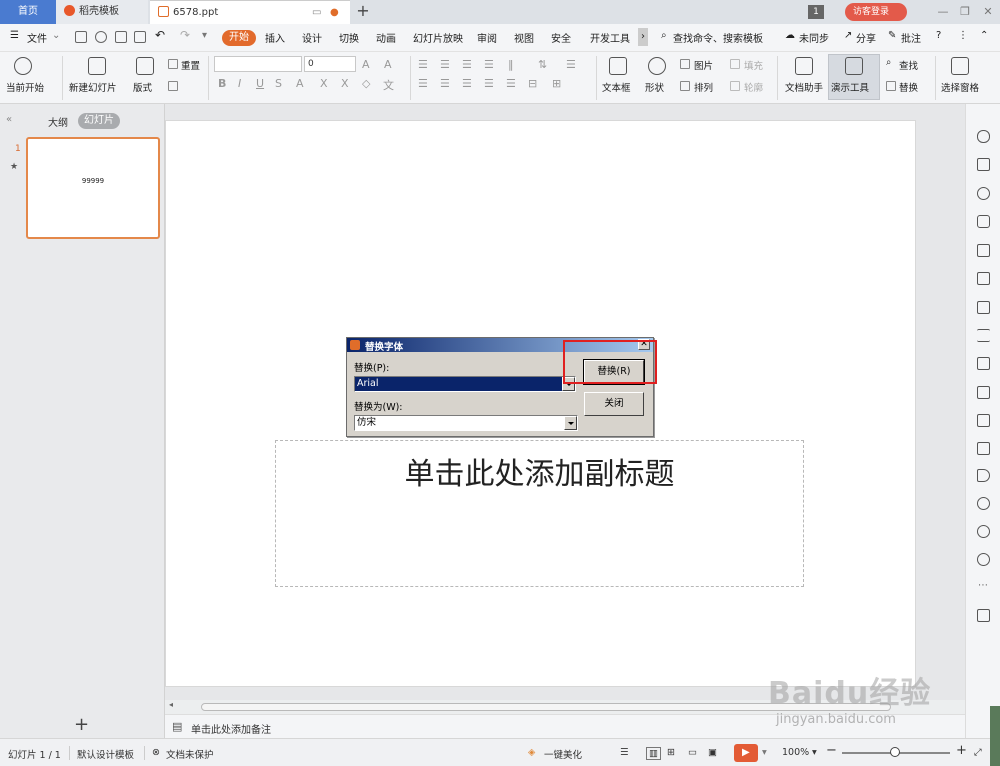  Describe the element at coordinates (140, 37) in the screenshot. I see `preview-icon` at that location.